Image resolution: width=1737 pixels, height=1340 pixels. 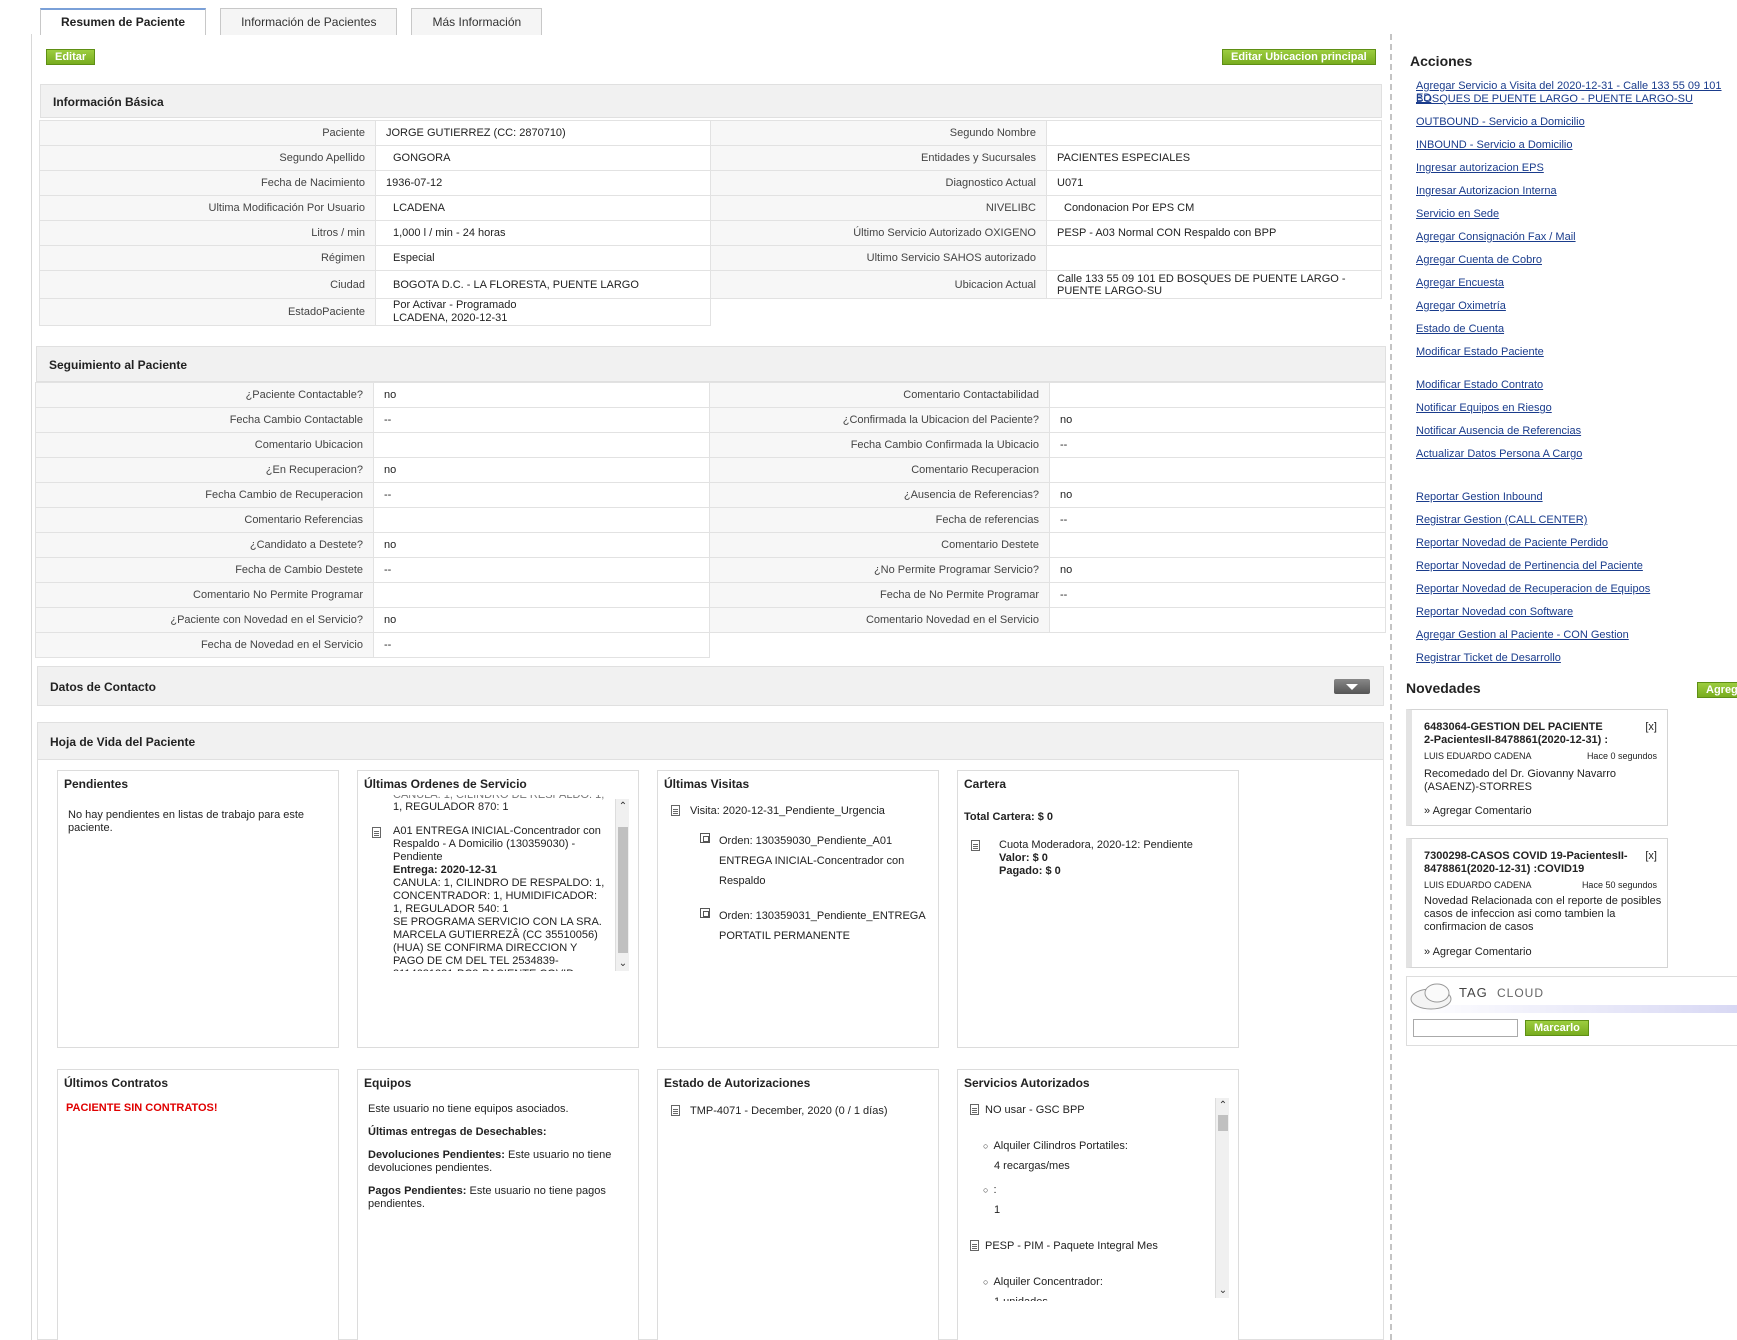 What do you see at coordinates (1499, 454) in the screenshot?
I see `action-link-actualizar-datos: Actualizar Datos Persona A Cargo` at bounding box center [1499, 454].